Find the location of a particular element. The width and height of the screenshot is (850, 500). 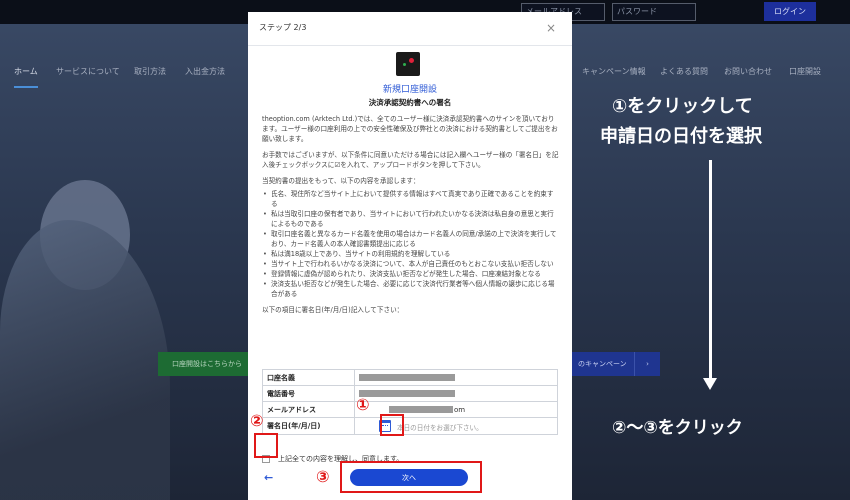

nav-service: サービスについて is located at coordinates (88, 71).